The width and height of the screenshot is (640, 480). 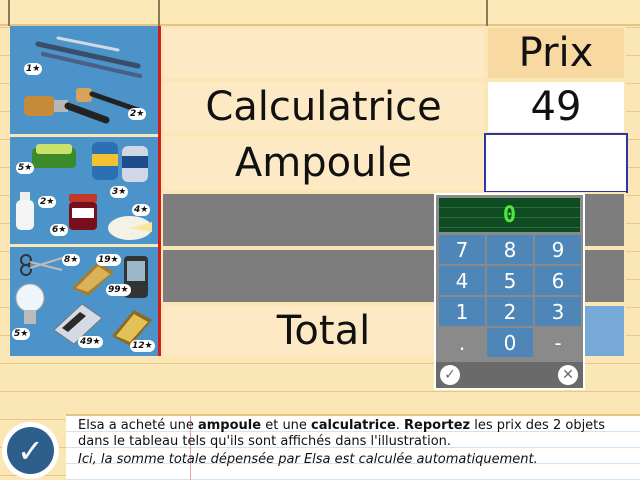 I want to click on key-7: 7, so click(x=462, y=249).